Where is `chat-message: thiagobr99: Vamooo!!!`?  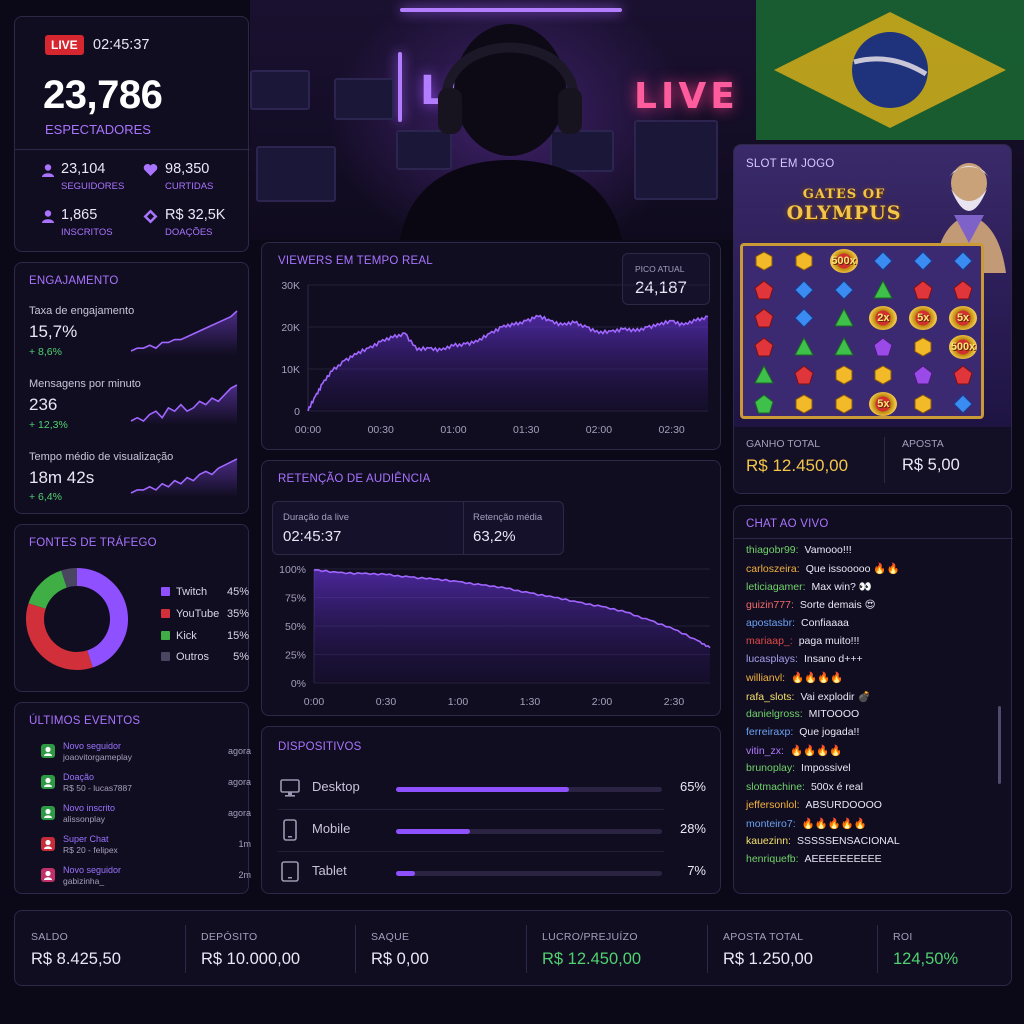
chat-message: thiagobr99: Vamooo!!! is located at coordinates (799, 550).